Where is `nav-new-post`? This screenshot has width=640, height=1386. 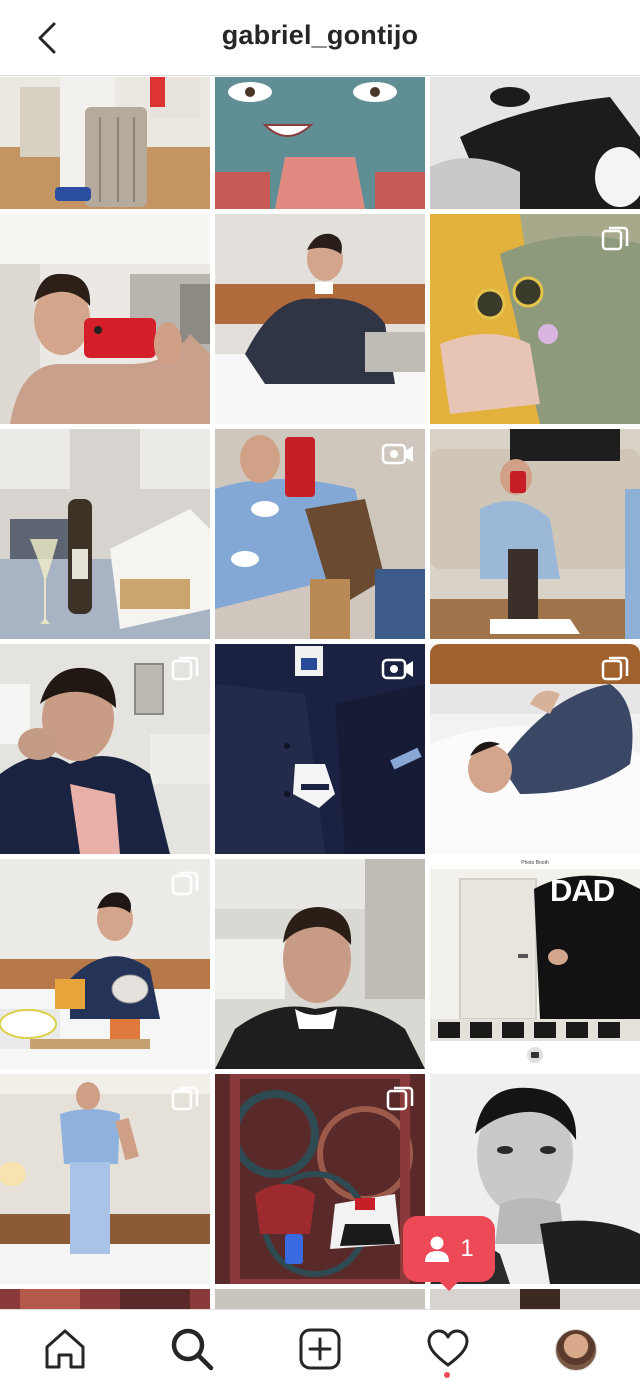
nav-new-post is located at coordinates (320, 1349).